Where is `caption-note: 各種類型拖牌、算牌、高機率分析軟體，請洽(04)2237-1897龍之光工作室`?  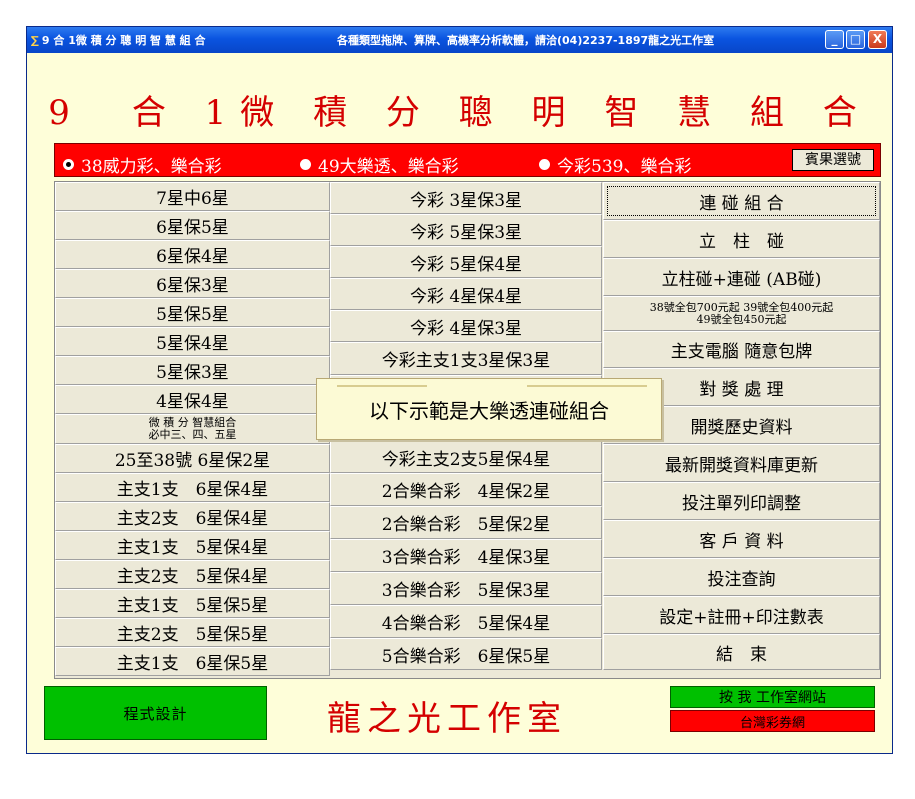
caption-note: 各種類型拖牌、算牌、高機率分析軟體，請洽(04)2237-1897龍之光工作室 is located at coordinates (526, 40).